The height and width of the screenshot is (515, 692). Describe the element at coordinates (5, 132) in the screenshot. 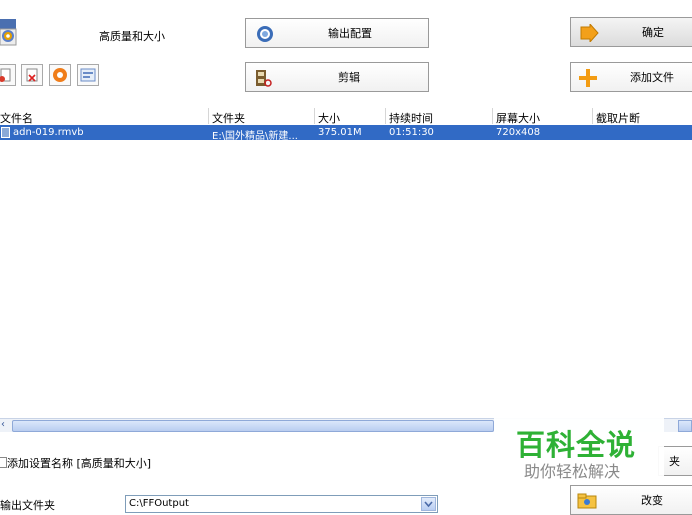

I see `file-icon` at that location.